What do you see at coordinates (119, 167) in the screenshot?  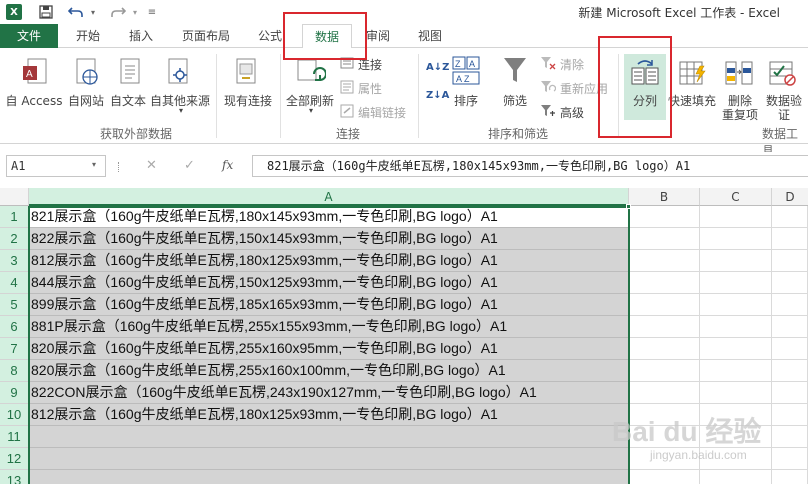 I see `formula-bar-grip` at bounding box center [119, 167].